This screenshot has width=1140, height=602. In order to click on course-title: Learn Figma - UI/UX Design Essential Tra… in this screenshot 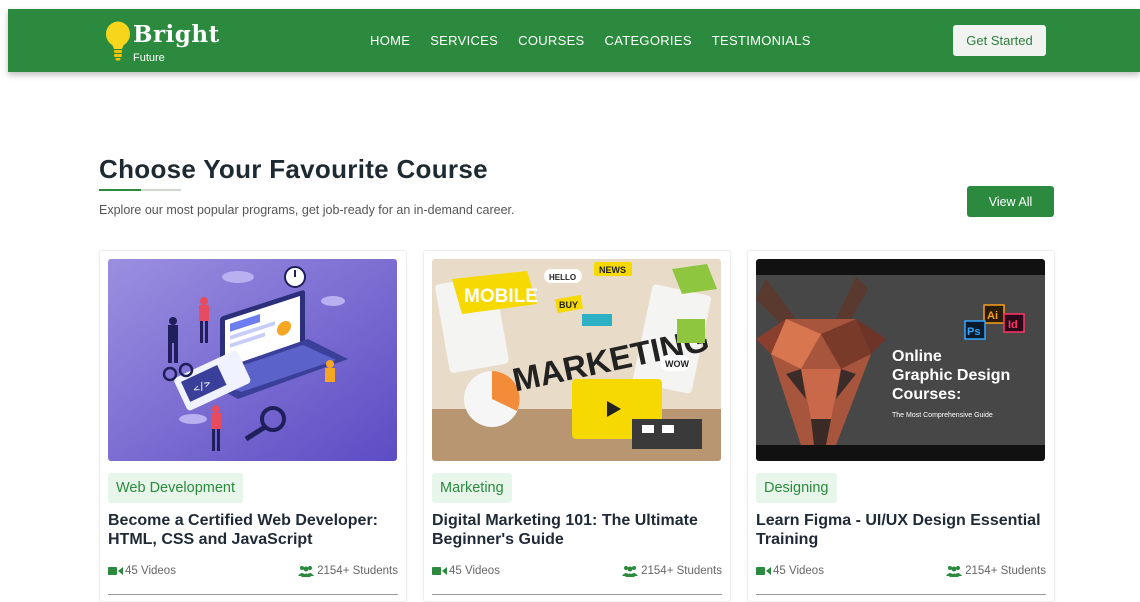, I will do `click(902, 530)`.